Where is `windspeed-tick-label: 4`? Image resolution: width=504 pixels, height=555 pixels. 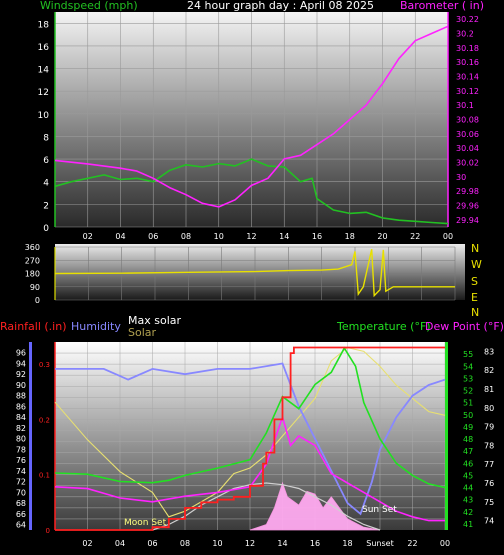
windspeed-tick-label: 4 is located at coordinates (46, 184).